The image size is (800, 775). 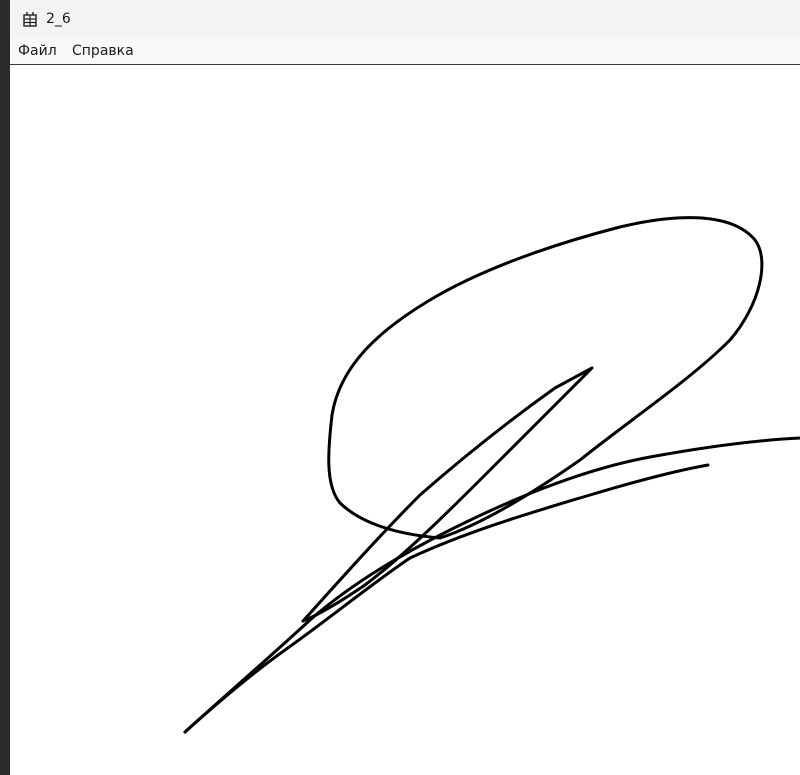 I want to click on menu-file: Файл, so click(x=37, y=51).